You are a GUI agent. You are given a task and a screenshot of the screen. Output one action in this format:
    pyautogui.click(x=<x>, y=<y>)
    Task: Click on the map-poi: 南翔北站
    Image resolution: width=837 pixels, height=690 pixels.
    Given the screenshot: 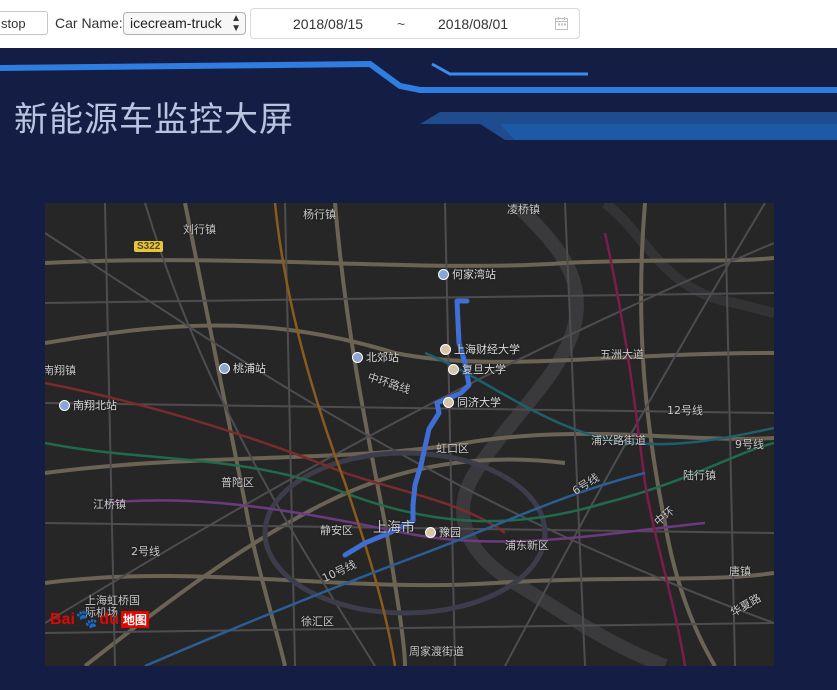 What is the action you would take?
    pyautogui.click(x=88, y=405)
    